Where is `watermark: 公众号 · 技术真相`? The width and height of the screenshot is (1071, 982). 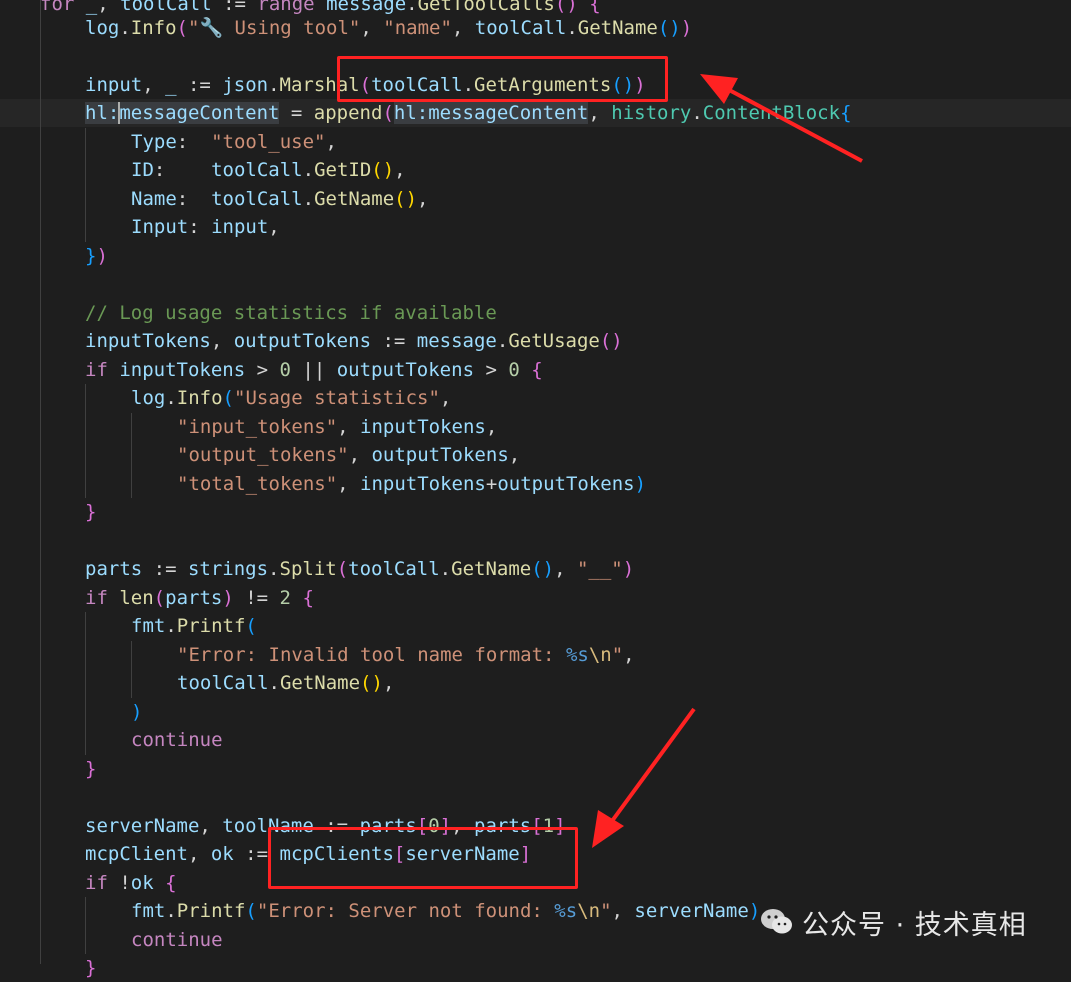
watermark: 公众号 · 技术真相 is located at coordinates (893, 922).